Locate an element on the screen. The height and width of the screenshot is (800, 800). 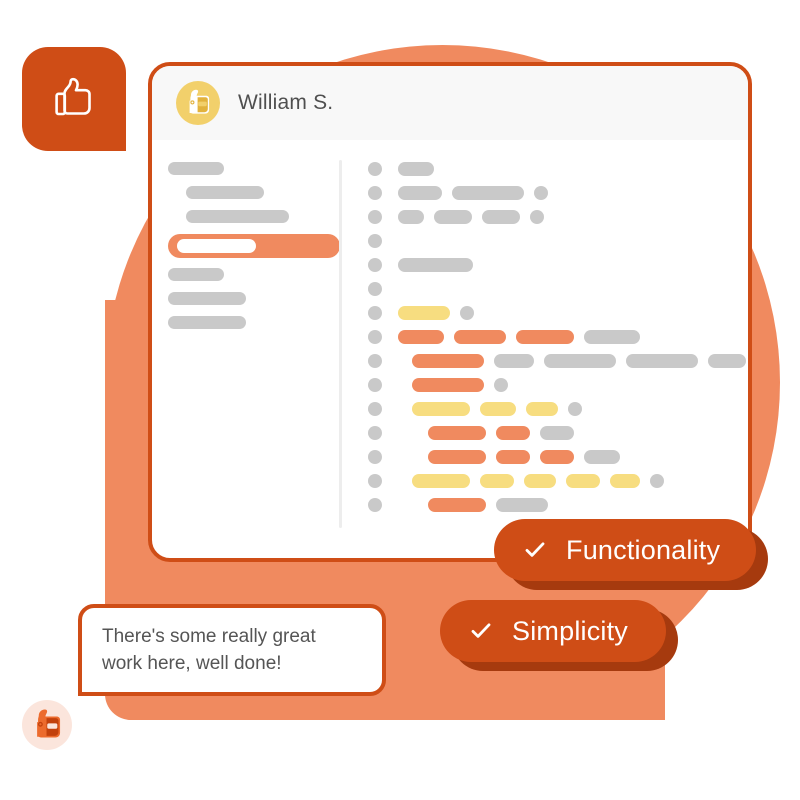
sidebar-item-selected is located at coordinates (254, 246).